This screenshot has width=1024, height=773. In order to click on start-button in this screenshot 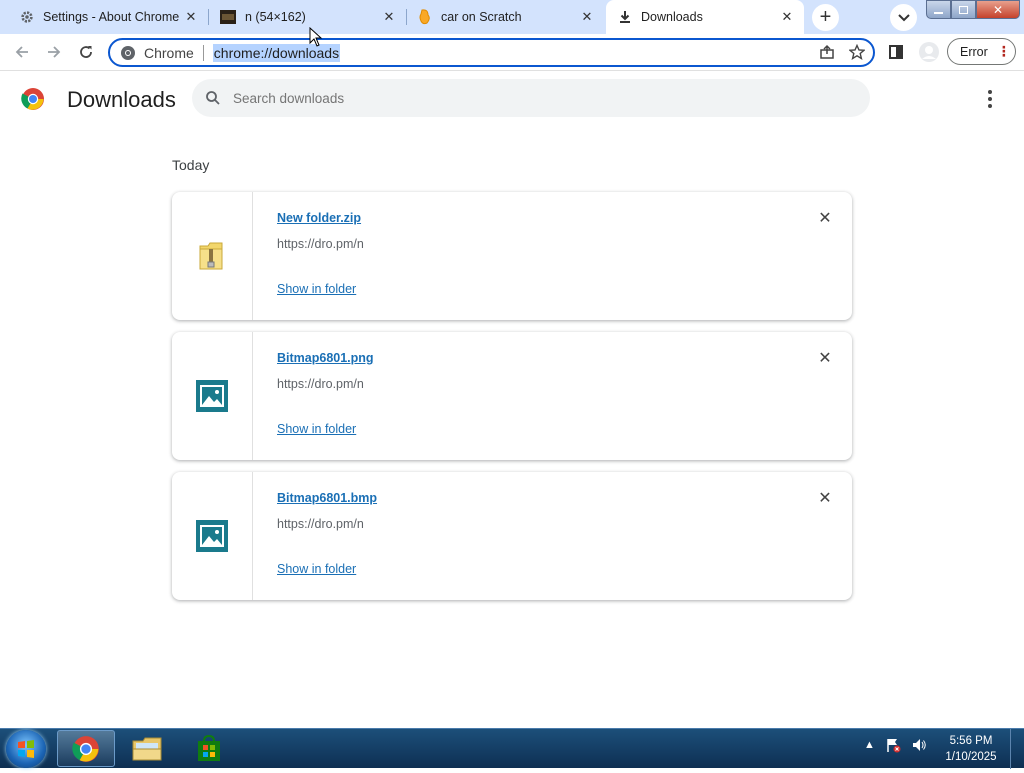, I will do `click(26, 749)`.